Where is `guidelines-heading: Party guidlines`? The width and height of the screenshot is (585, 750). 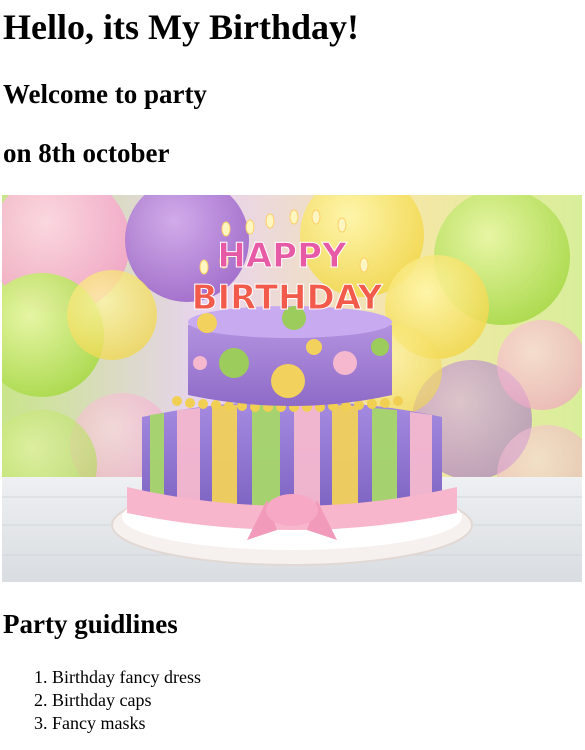 guidelines-heading: Party guidlines is located at coordinates (90, 624).